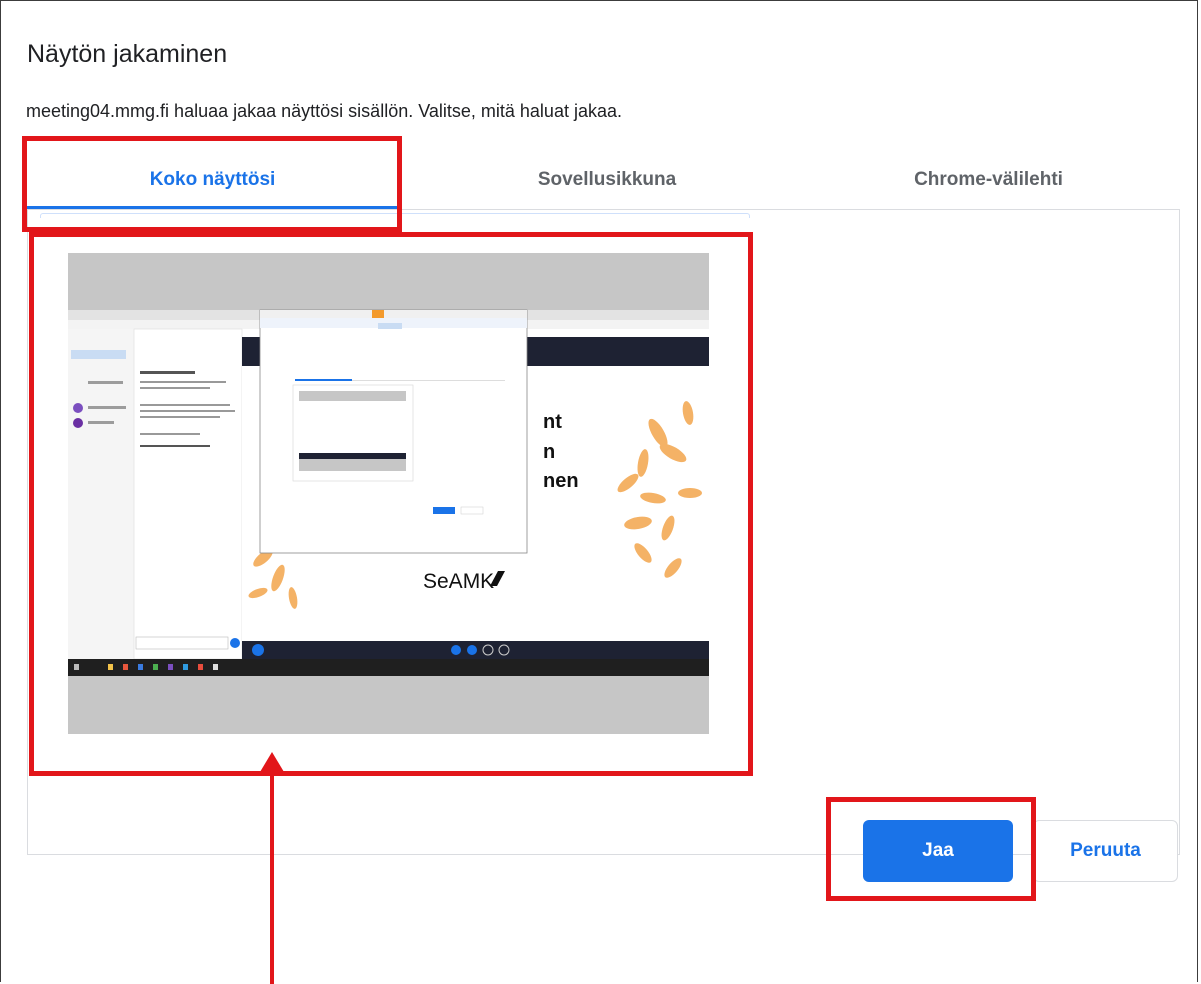 The width and height of the screenshot is (1201, 984). Describe the element at coordinates (272, 868) in the screenshot. I see `annotation-arrow-icon` at that location.